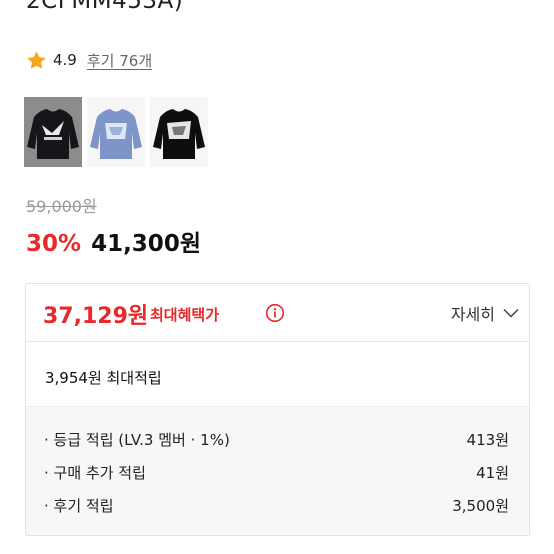 Image resolution: width=554 pixels, height=554 pixels. What do you see at coordinates (61, 206) in the screenshot?
I see `original-price: 59,000원` at bounding box center [61, 206].